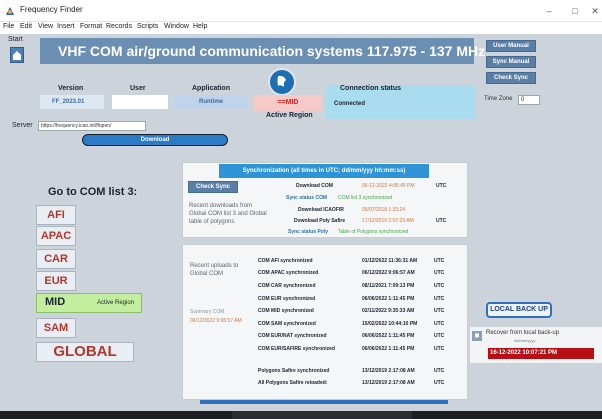  I want to click on home-icon, so click(17, 55).